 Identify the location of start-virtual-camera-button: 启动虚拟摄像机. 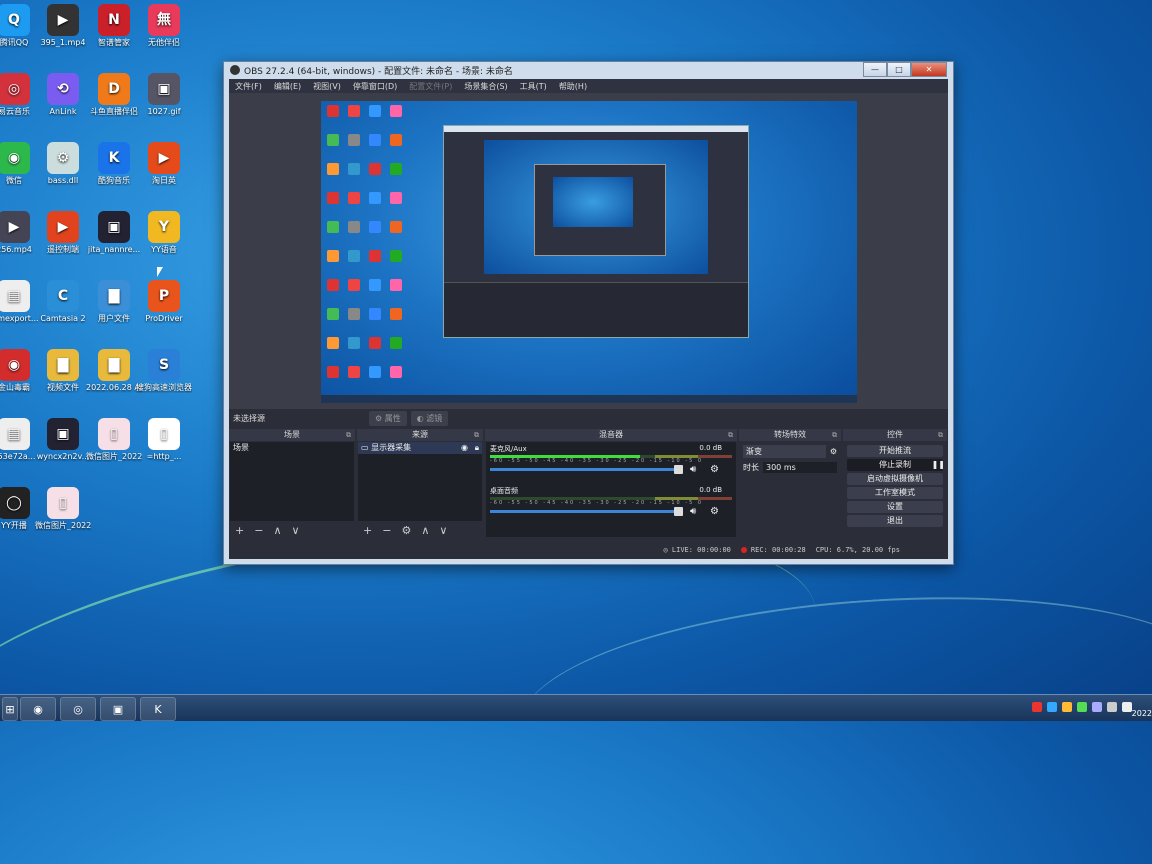
(895, 479).